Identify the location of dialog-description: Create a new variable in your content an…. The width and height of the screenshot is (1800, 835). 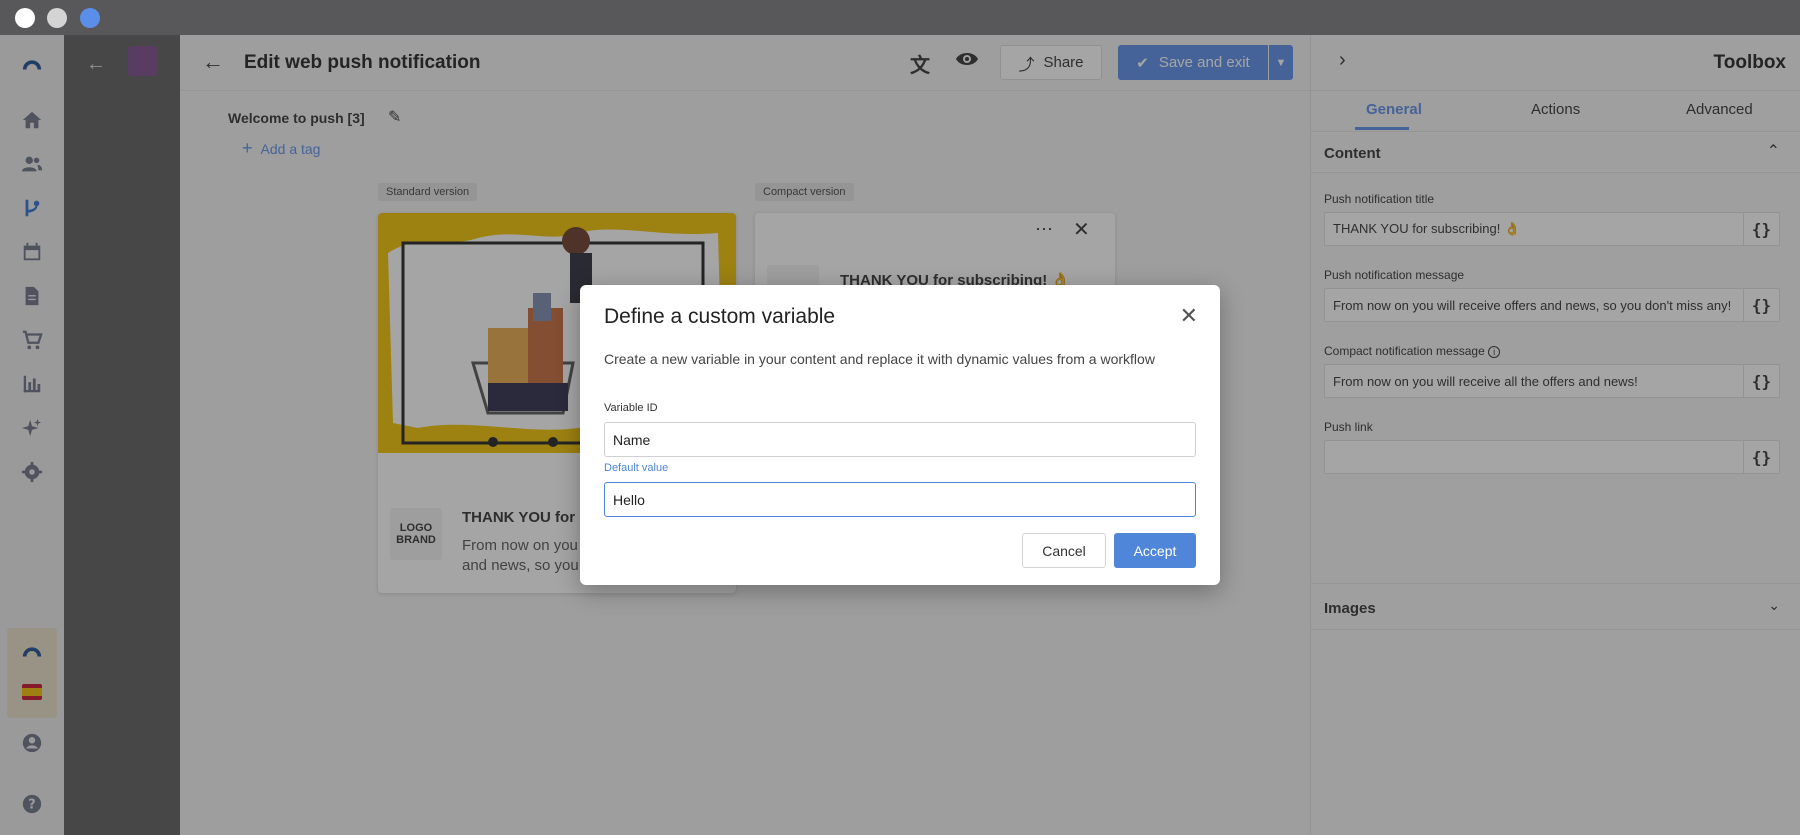
(879, 359).